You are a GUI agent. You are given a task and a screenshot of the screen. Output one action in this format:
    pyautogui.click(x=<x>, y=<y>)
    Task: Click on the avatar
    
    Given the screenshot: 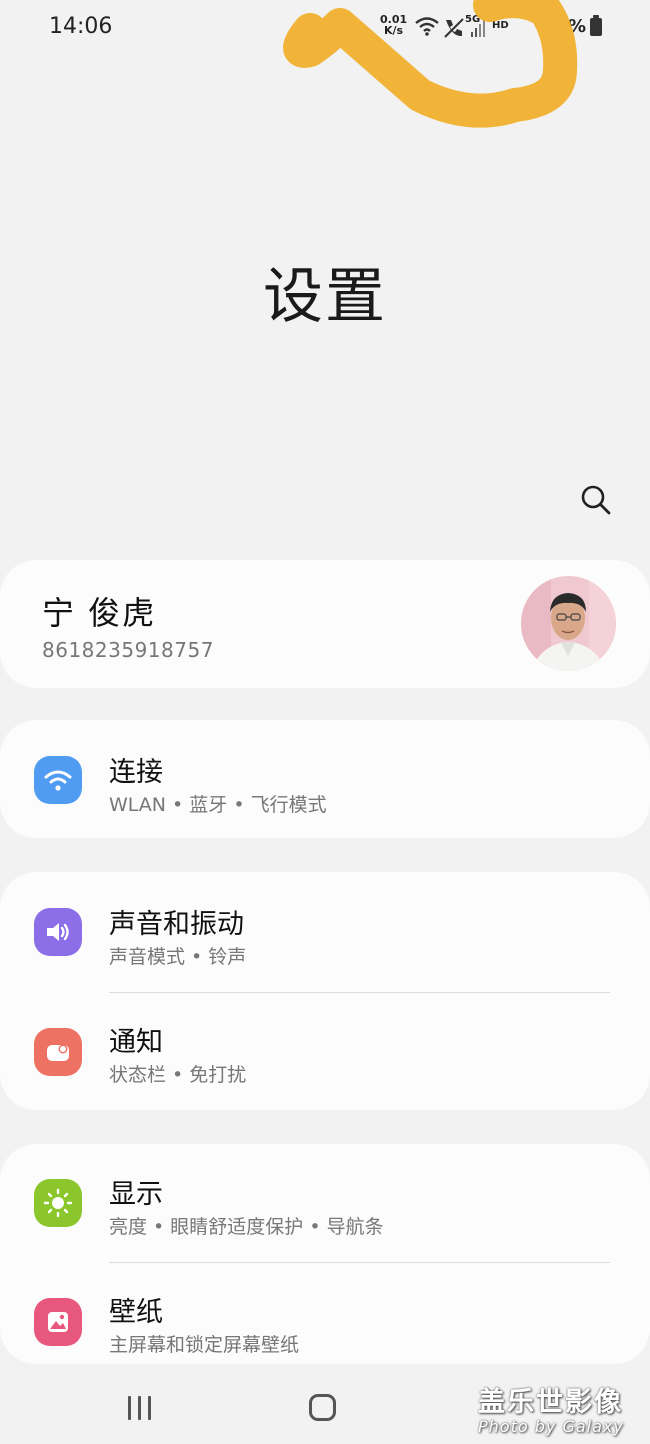 What is the action you would take?
    pyautogui.click(x=568, y=623)
    